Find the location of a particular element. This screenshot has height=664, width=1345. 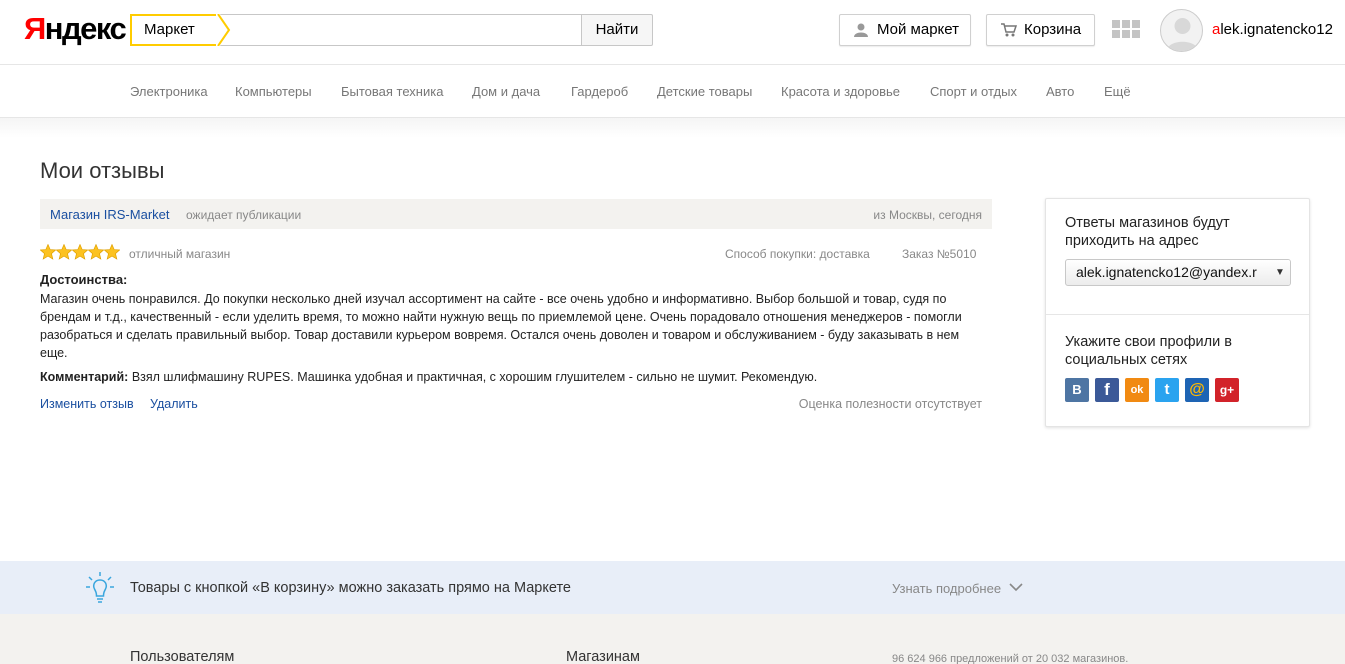

delete-review-link: Удалить is located at coordinates (174, 404).